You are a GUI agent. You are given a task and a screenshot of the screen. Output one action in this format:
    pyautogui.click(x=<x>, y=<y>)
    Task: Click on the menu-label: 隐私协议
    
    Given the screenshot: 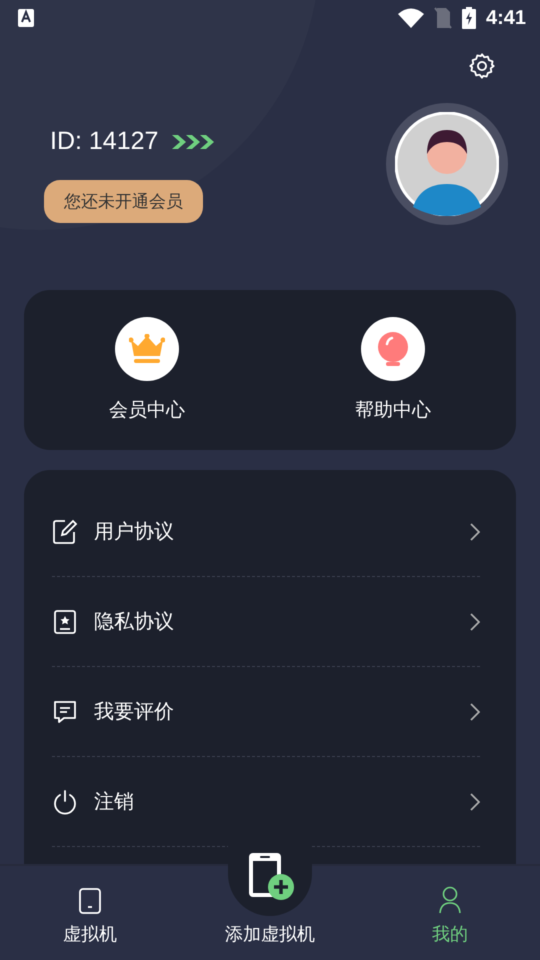 What is the action you would take?
    pyautogui.click(x=134, y=621)
    